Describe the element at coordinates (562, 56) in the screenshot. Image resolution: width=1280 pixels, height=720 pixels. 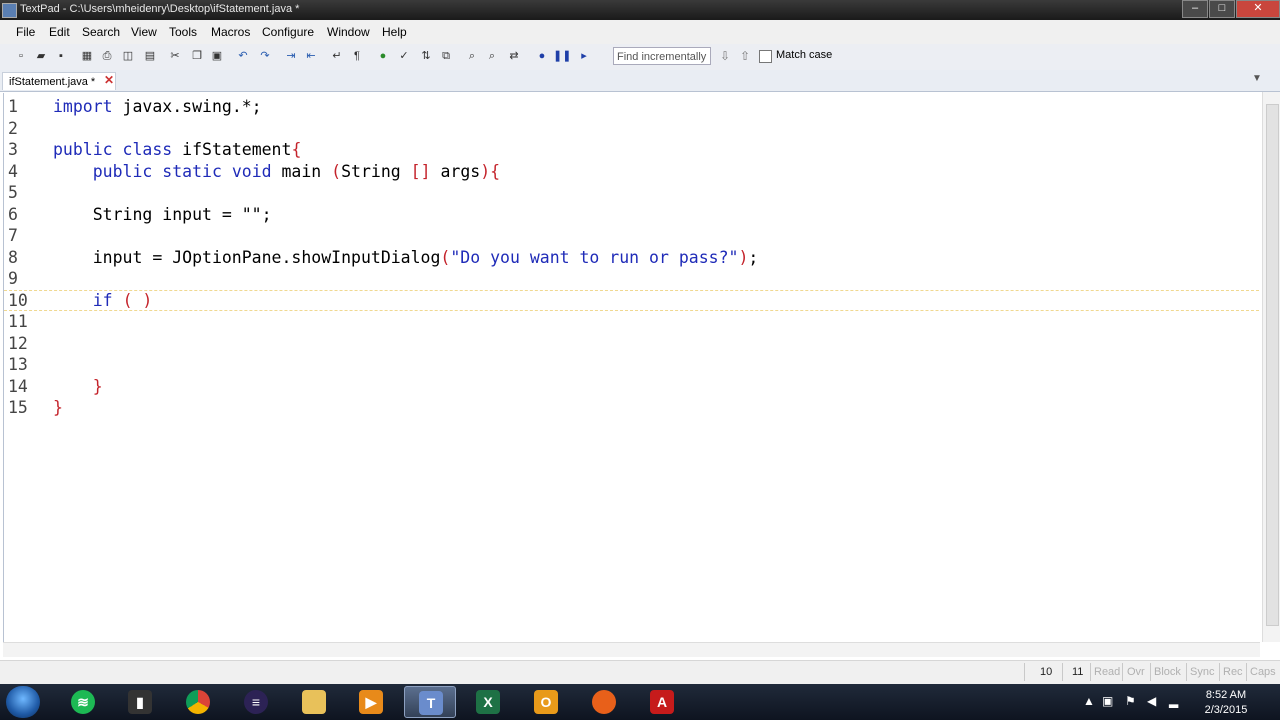
I see `pause-icon: ❚❚` at that location.